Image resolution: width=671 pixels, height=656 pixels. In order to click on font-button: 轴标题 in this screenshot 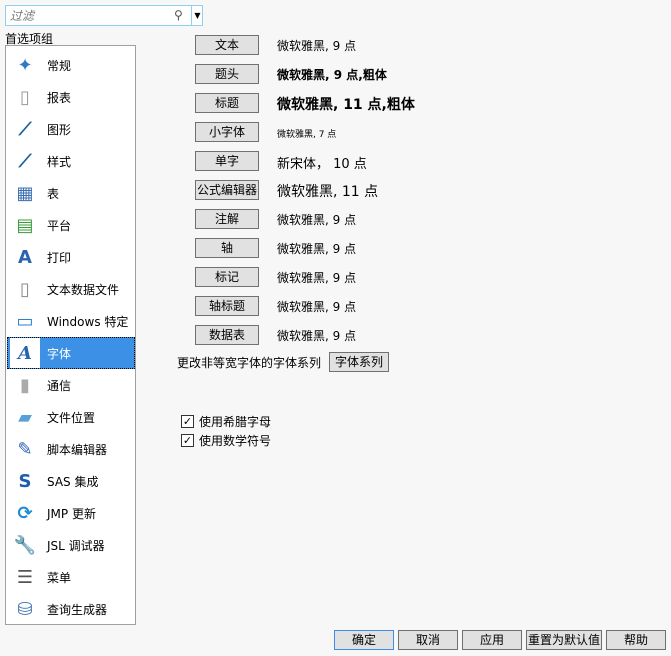, I will do `click(227, 306)`.